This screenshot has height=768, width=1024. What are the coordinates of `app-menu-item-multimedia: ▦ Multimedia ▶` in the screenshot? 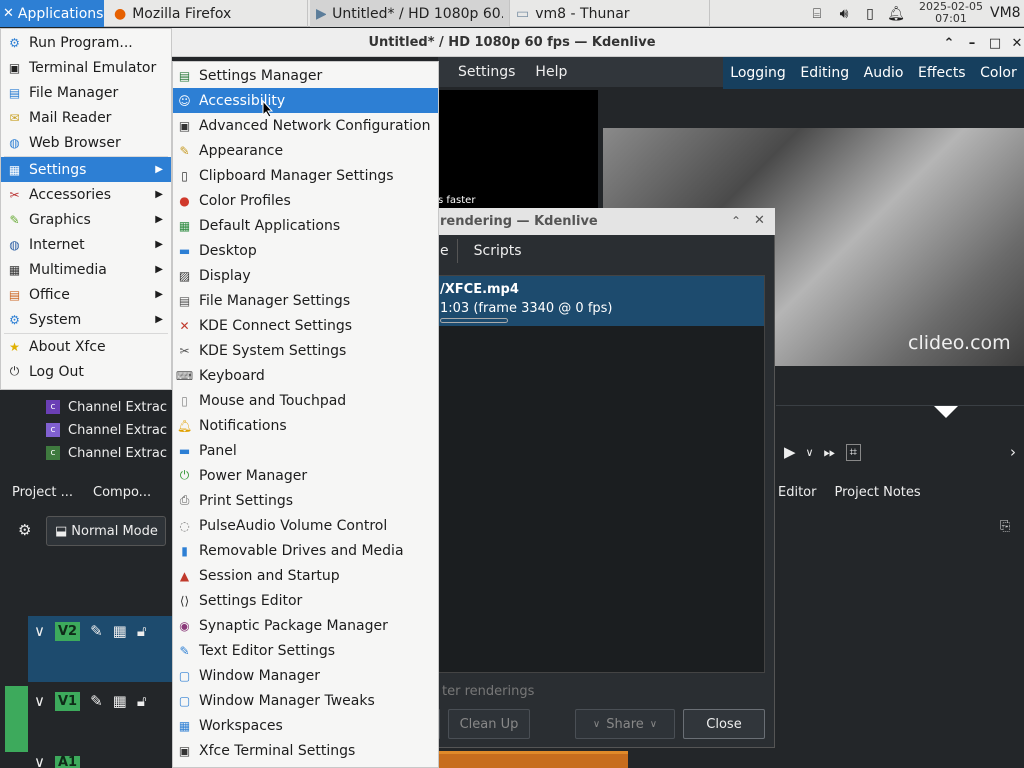 It's located at (86, 269).